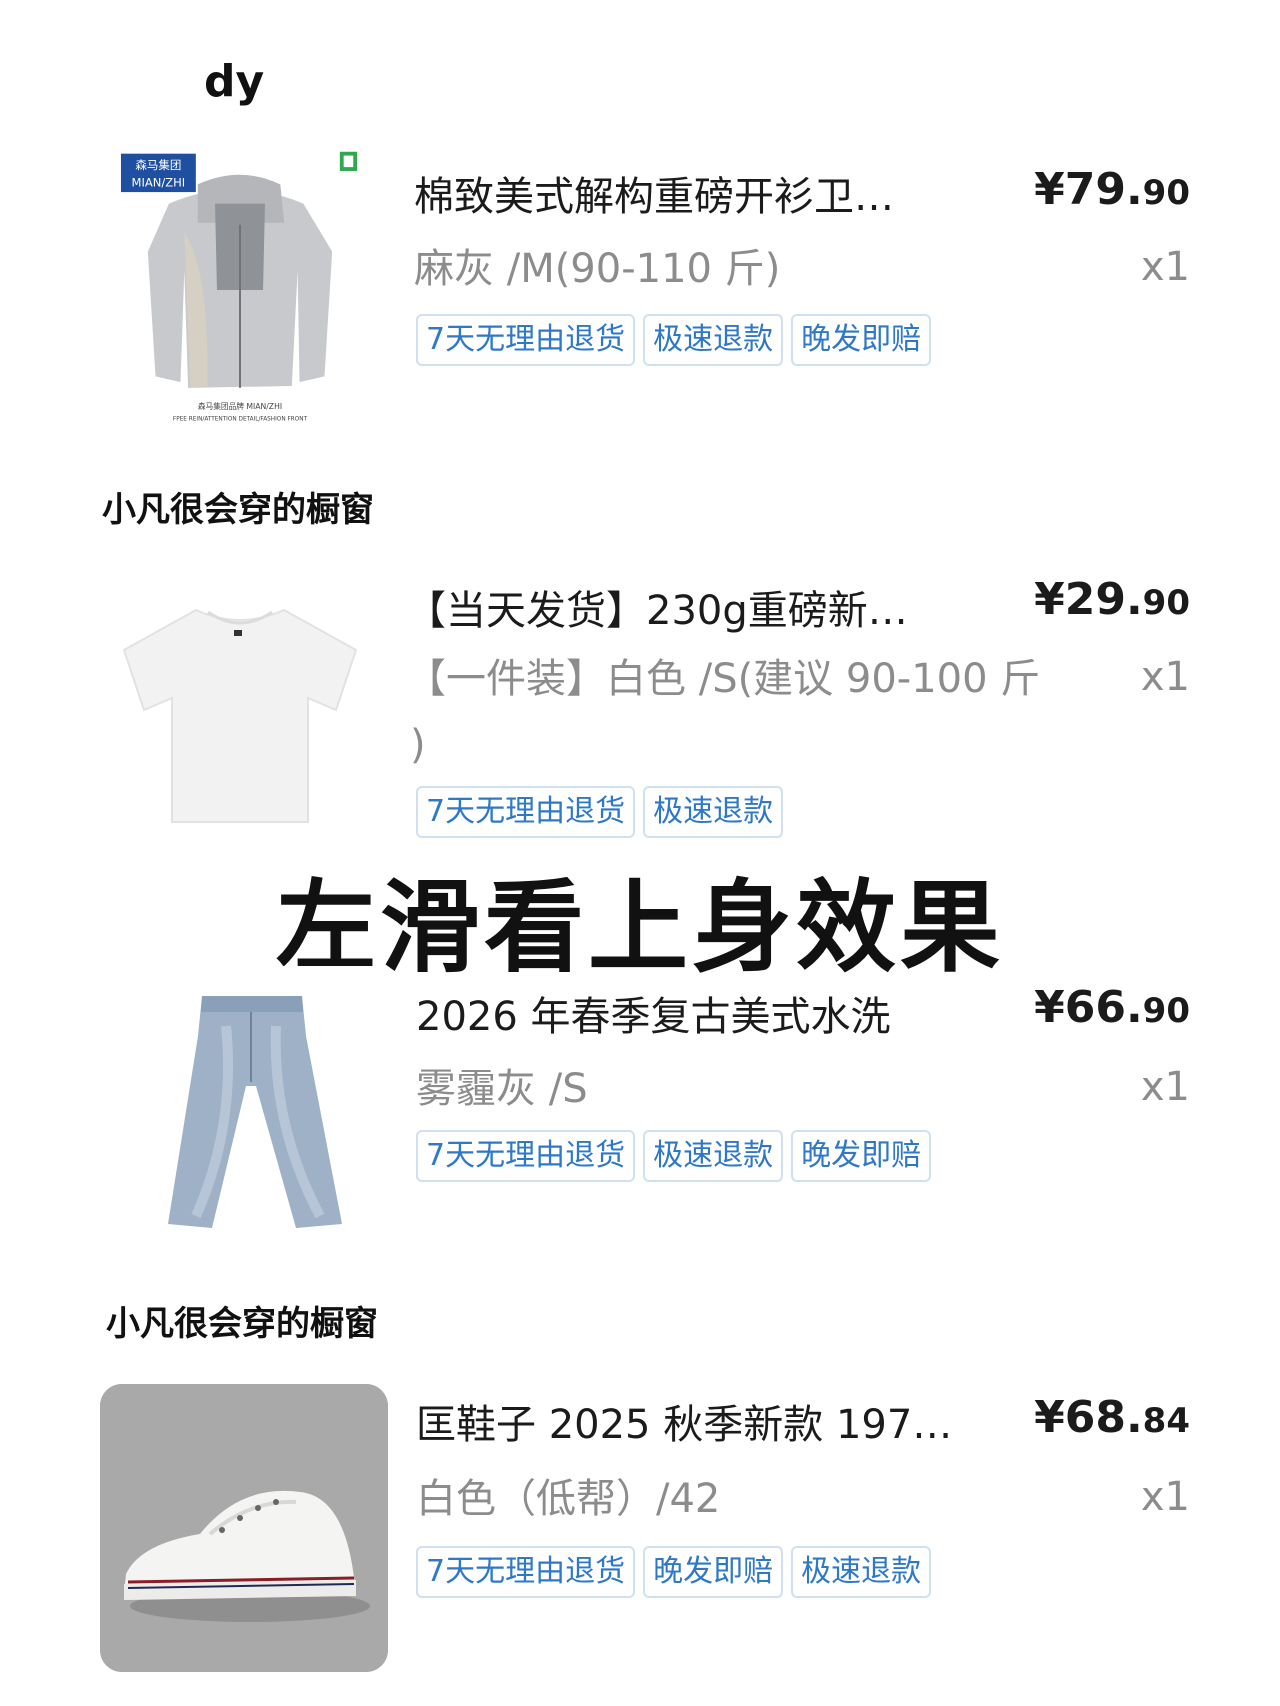 This screenshot has width=1280, height=1706. I want to click on brand-badge-line2: MIAN/ZHI, so click(159, 182).